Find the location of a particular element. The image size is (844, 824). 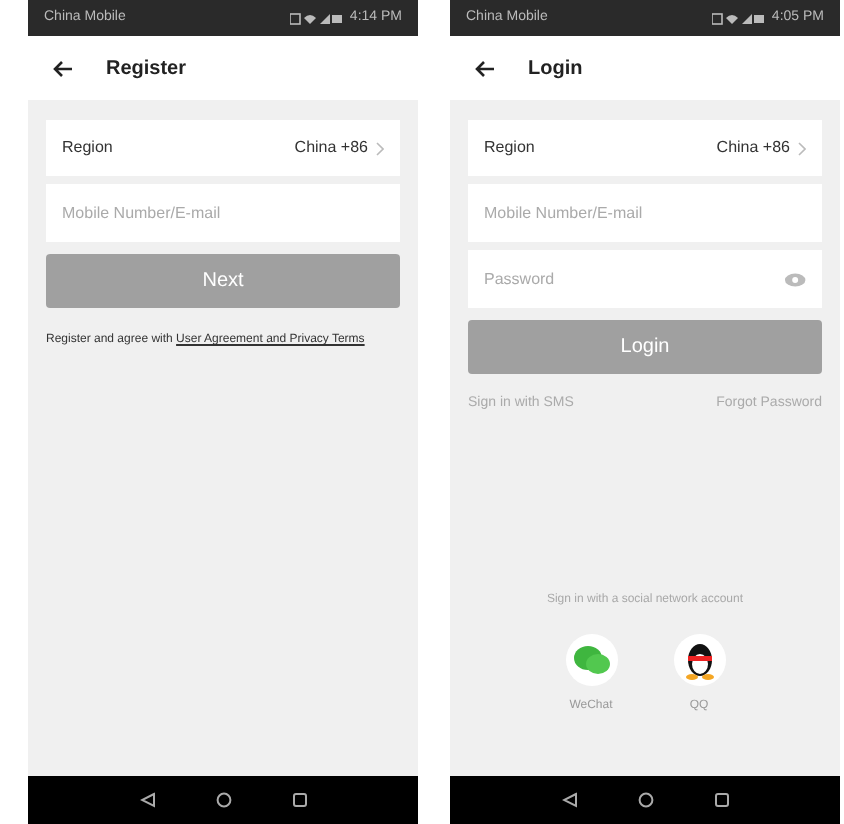

social-login-button is located at coordinates (699, 660).